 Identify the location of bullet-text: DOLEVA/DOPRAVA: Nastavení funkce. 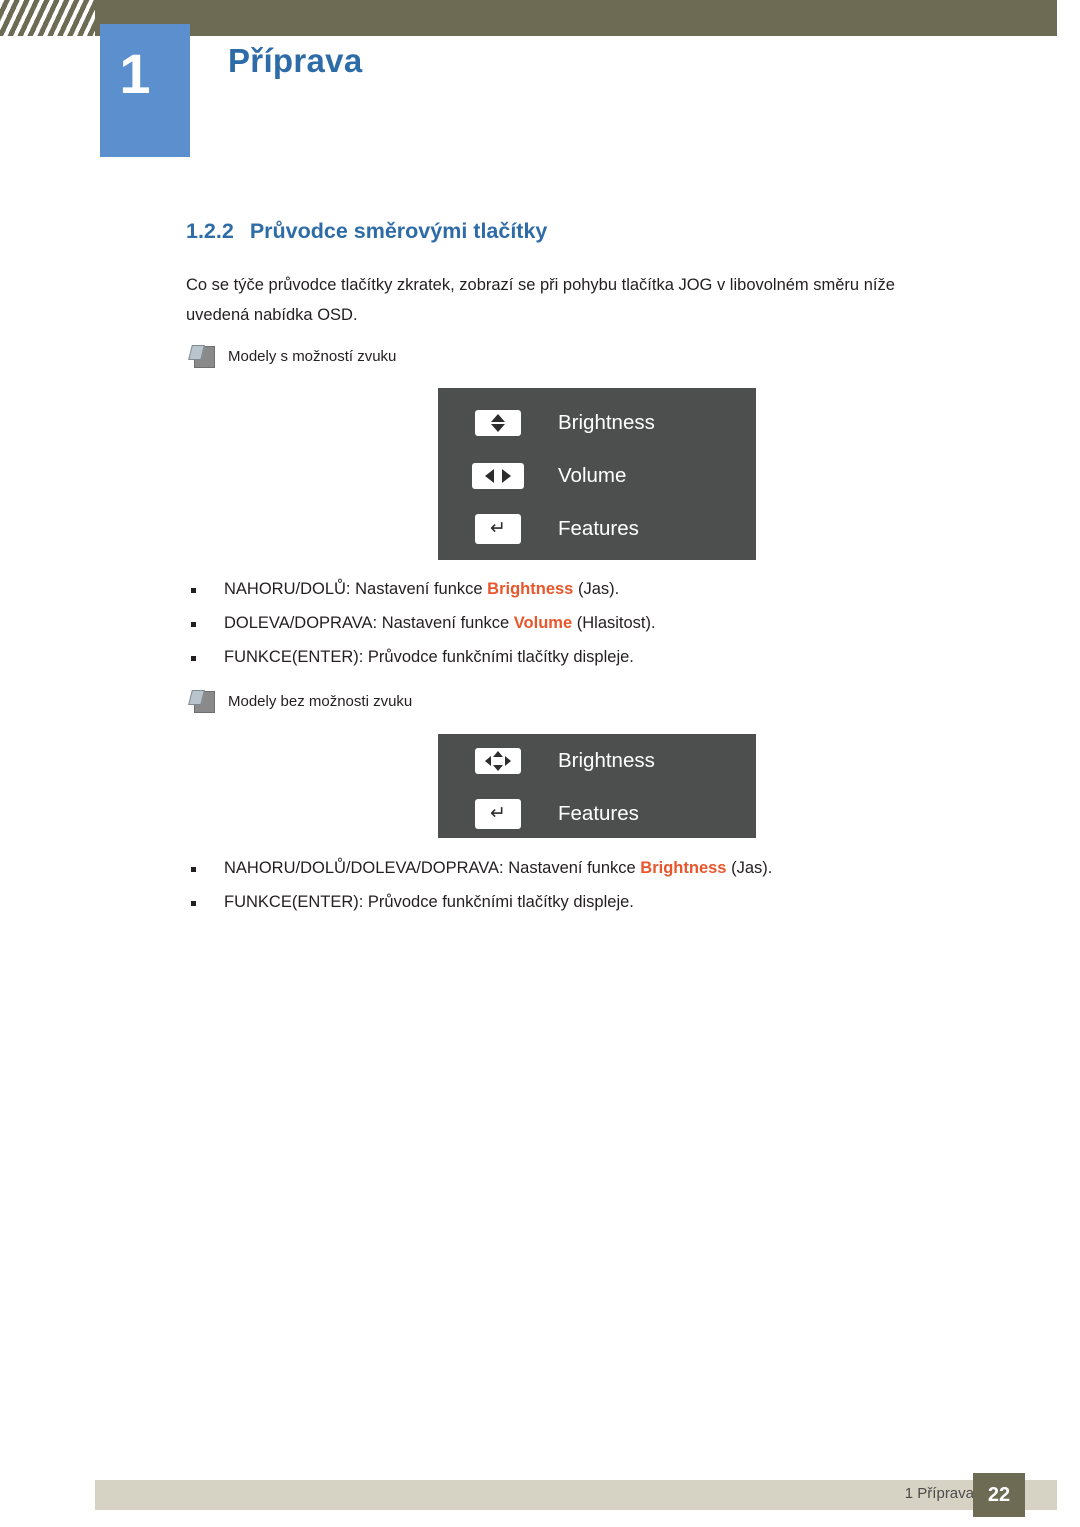
(369, 623).